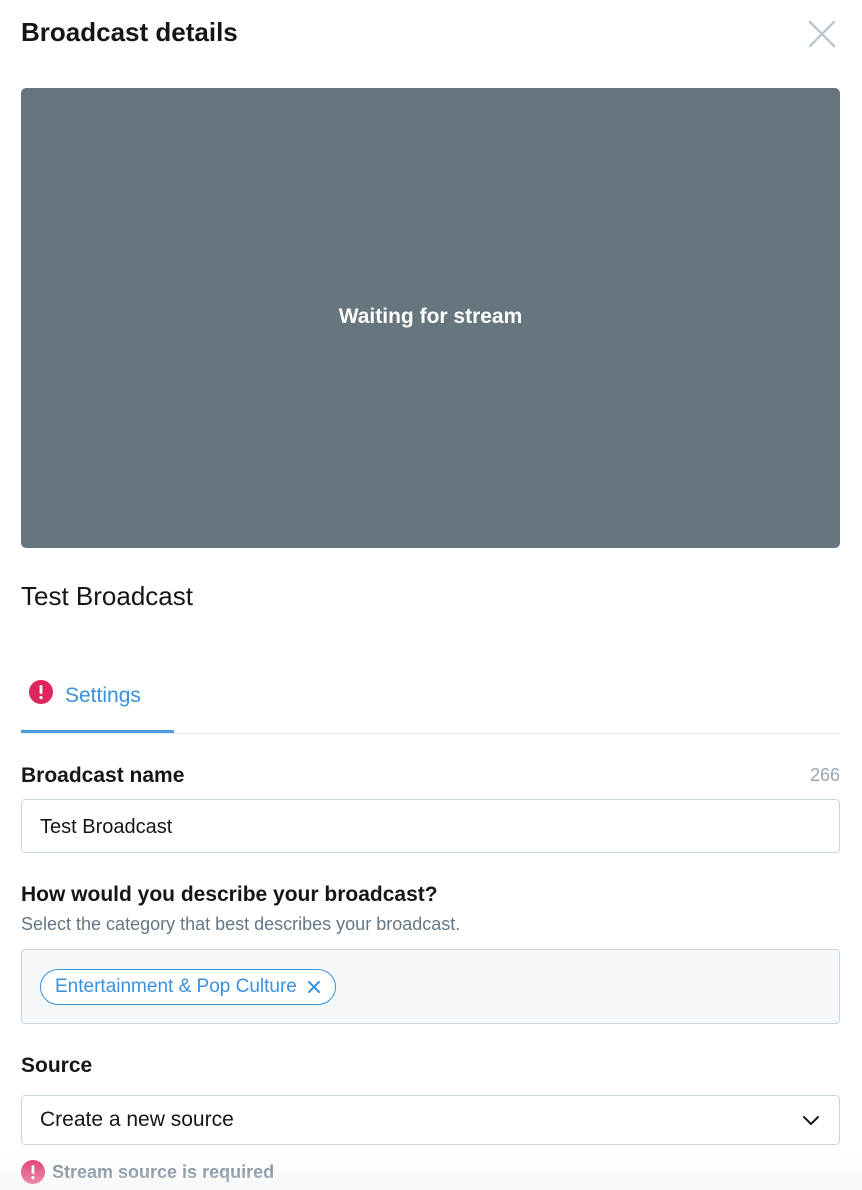 The width and height of the screenshot is (862, 1190). I want to click on source-select: Create a new source, so click(430, 1120).